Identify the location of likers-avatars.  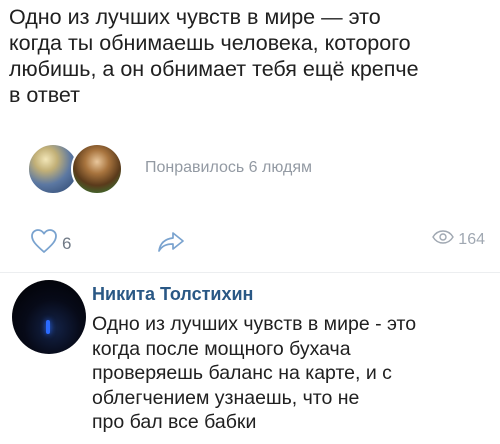
(78, 169).